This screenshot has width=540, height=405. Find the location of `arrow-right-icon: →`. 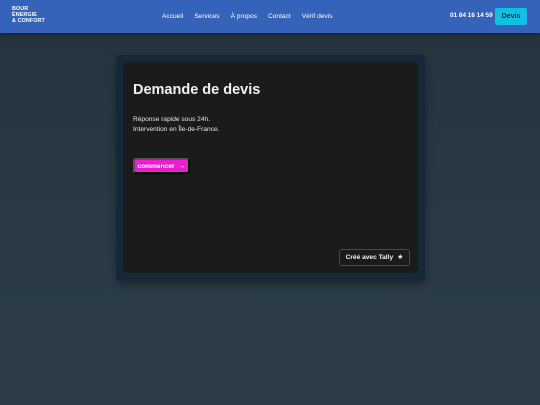

arrow-right-icon: → is located at coordinates (182, 166).